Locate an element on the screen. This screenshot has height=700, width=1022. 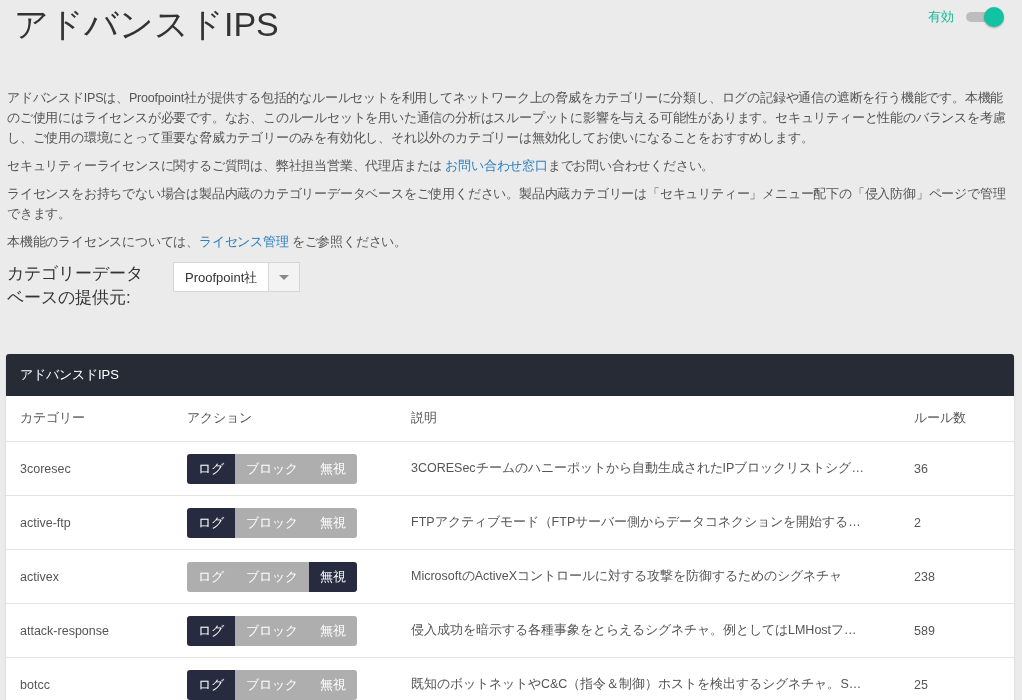
provider-select: Proofpoint社 is located at coordinates (237, 277).